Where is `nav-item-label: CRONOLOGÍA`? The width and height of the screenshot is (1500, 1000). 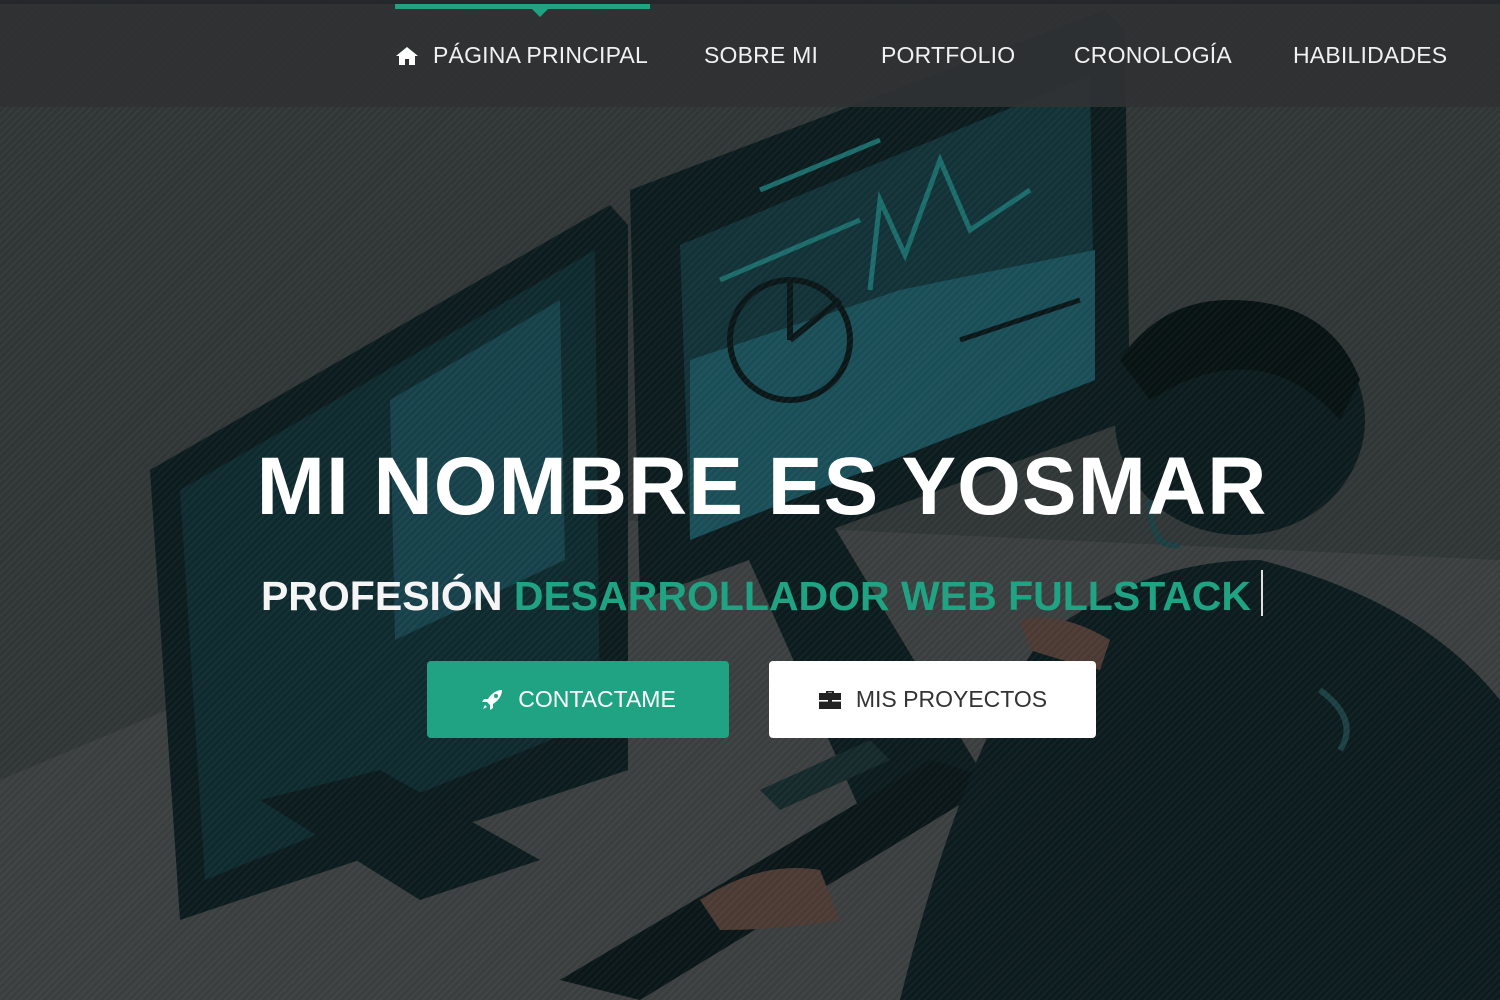
nav-item-label: CRONOLOGÍA is located at coordinates (1153, 55).